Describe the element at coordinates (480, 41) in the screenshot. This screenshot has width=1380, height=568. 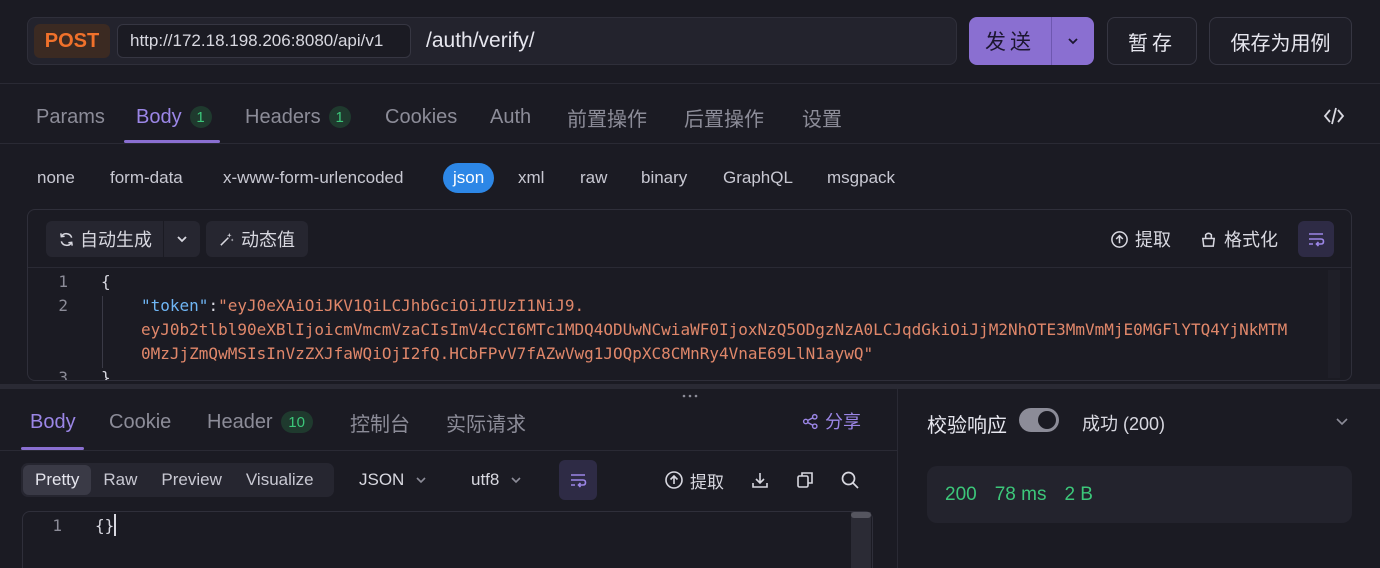
I see `url-path-input: /auth/verify/` at that location.